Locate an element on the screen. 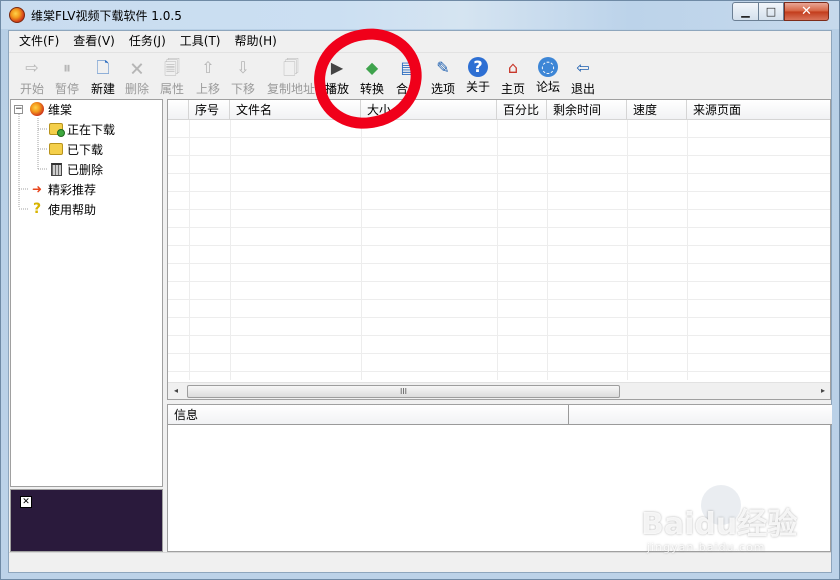 This screenshot has height=580, width=840. column-header-index: 序号 is located at coordinates (209, 110).